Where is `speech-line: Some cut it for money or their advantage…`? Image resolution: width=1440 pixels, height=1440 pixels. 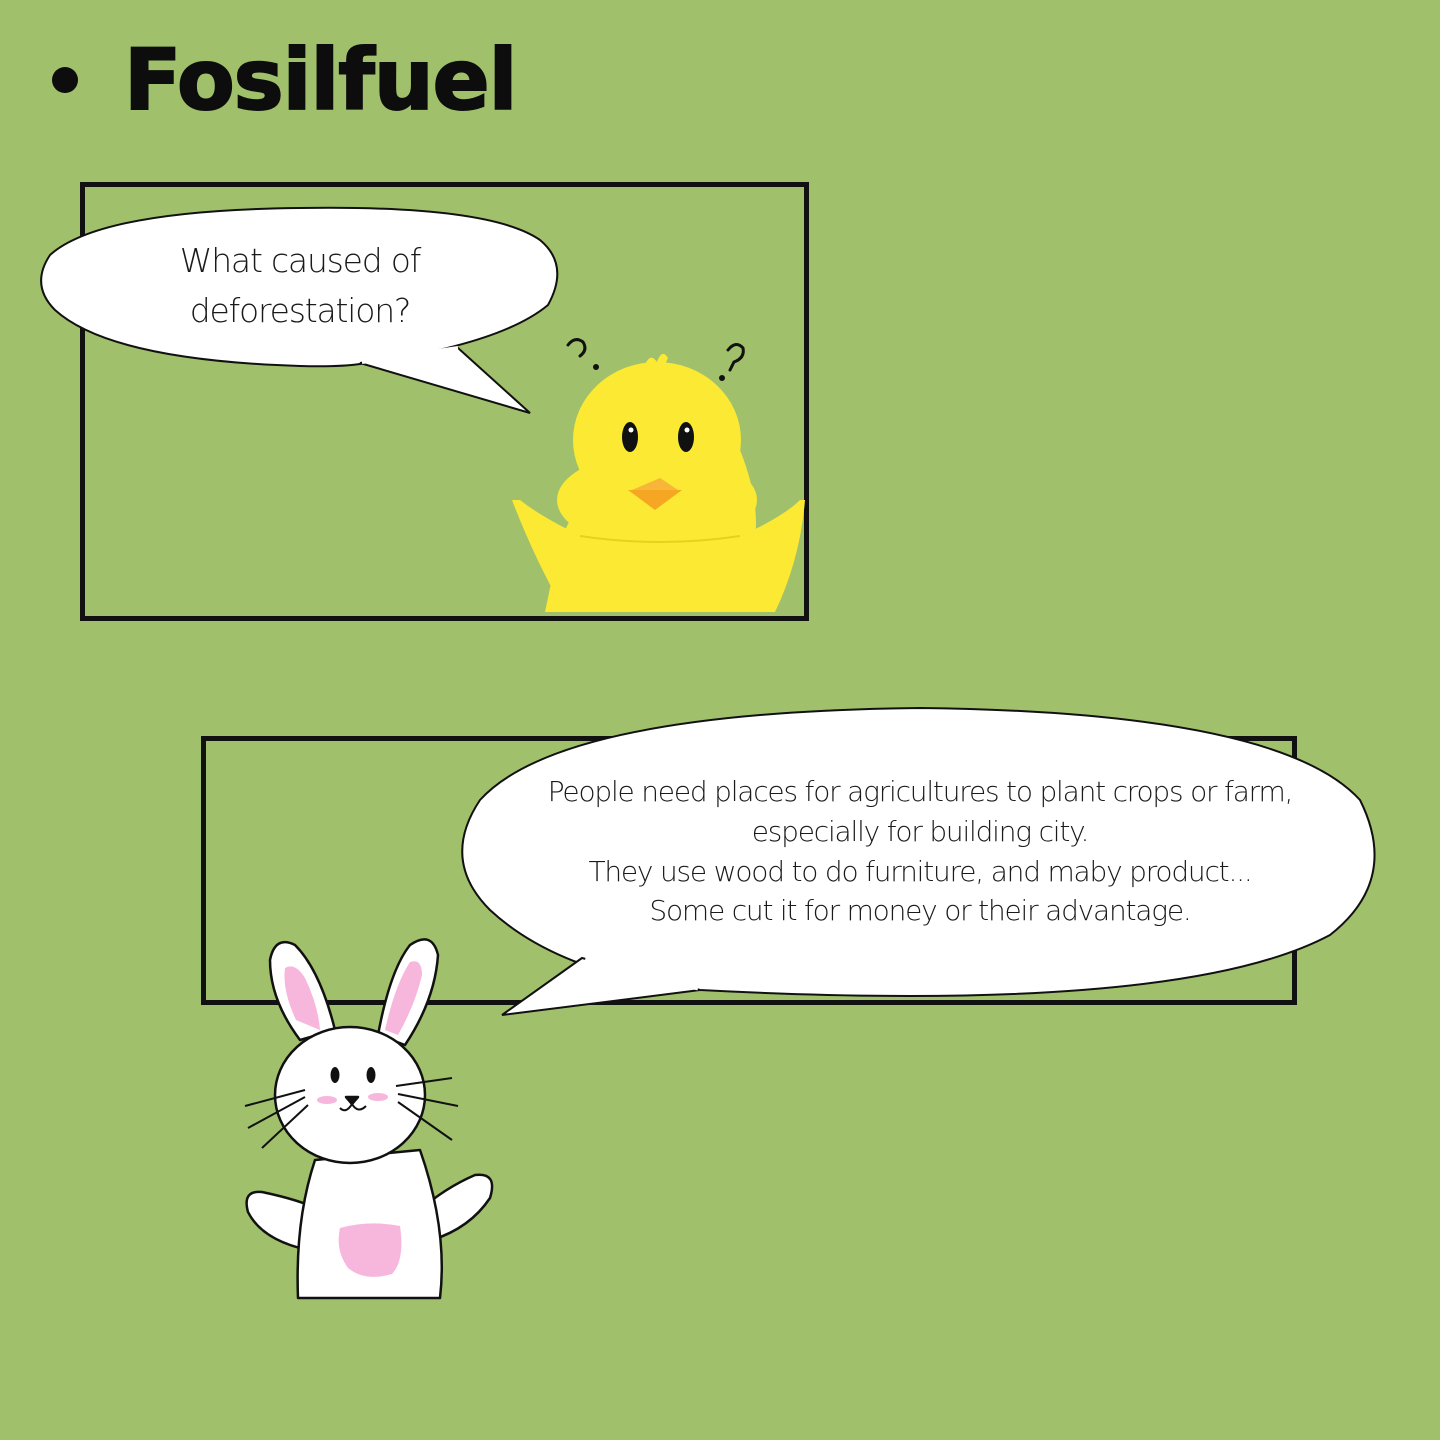 speech-line: Some cut it for money or their advantage… is located at coordinates (920, 911).